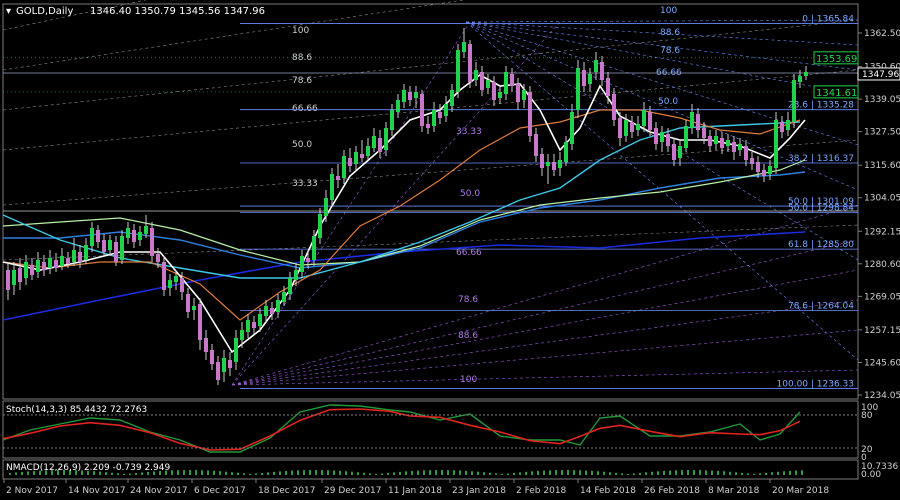 Image resolution: width=900 pixels, height=500 pixels. I want to click on fib-level-label: 100.00 | 1236.33, so click(815, 385).